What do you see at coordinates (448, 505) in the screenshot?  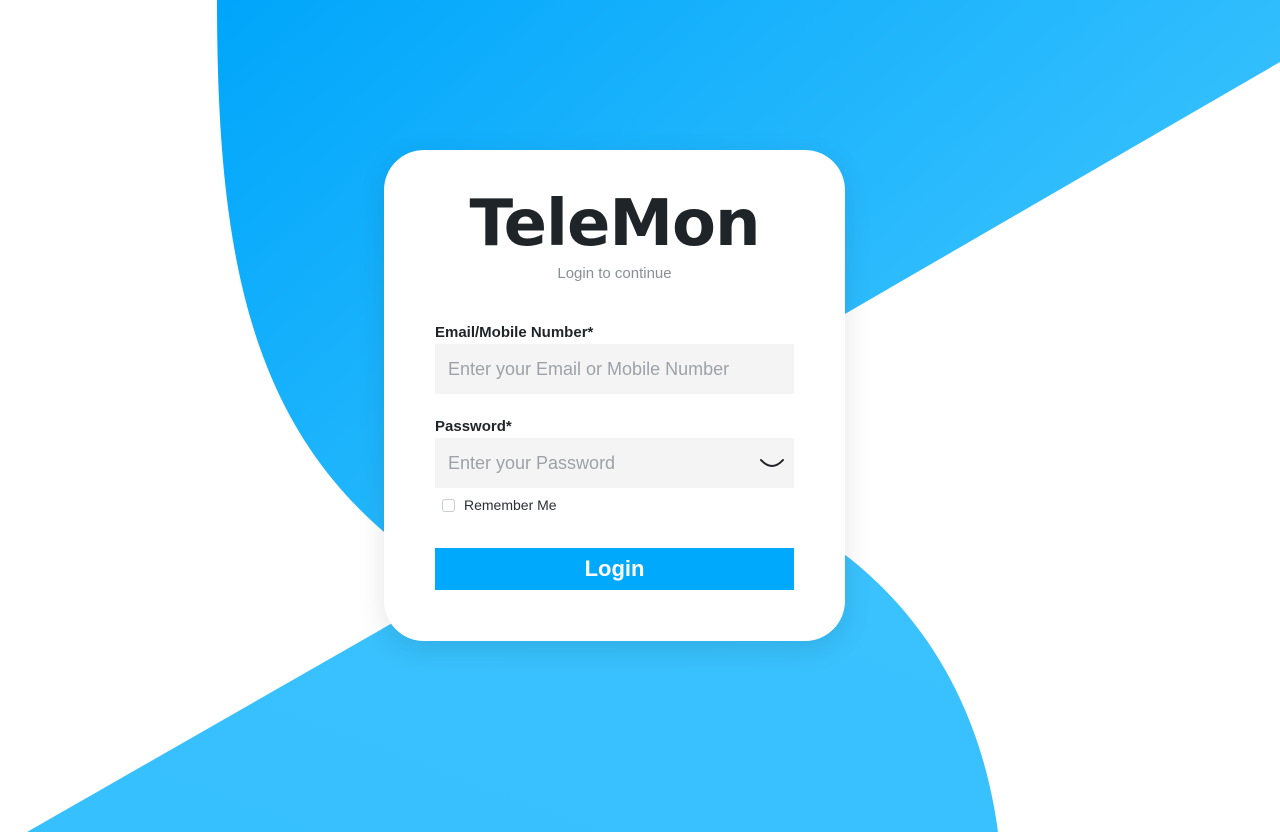 I see `remember-me-checkbox` at bounding box center [448, 505].